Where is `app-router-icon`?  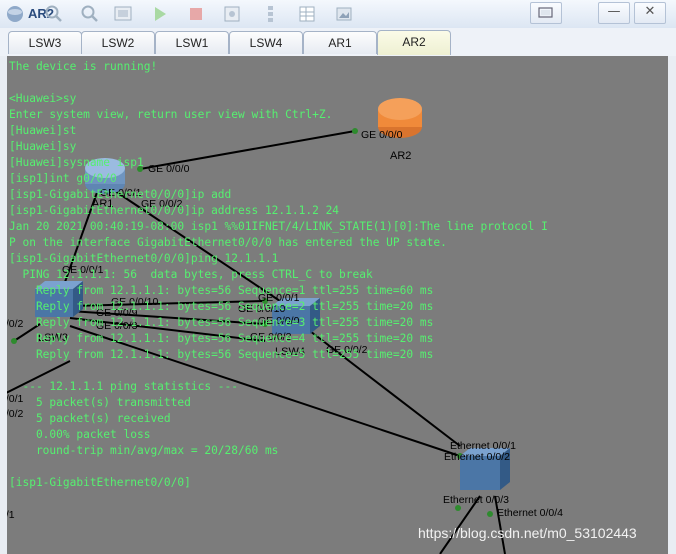
app-router-icon is located at coordinates (15, 14).